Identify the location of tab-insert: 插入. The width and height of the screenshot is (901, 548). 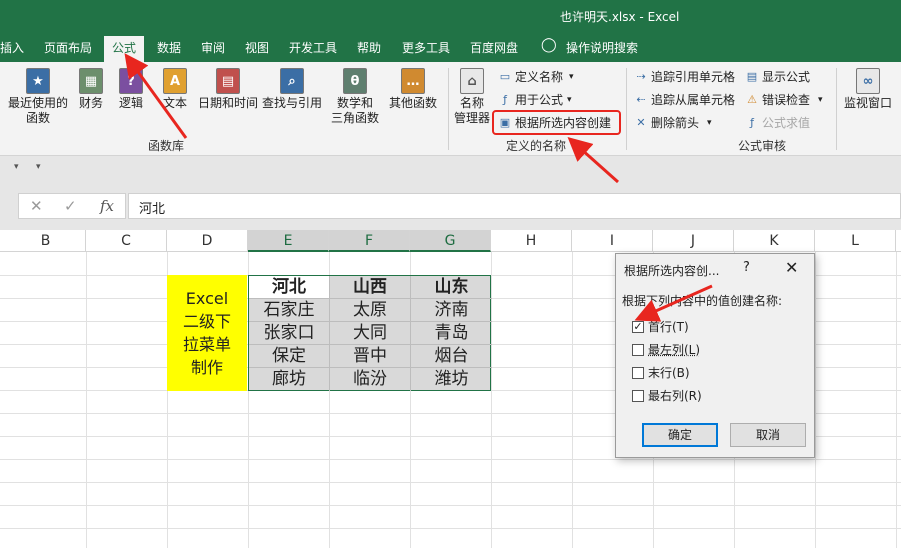
(12, 47).